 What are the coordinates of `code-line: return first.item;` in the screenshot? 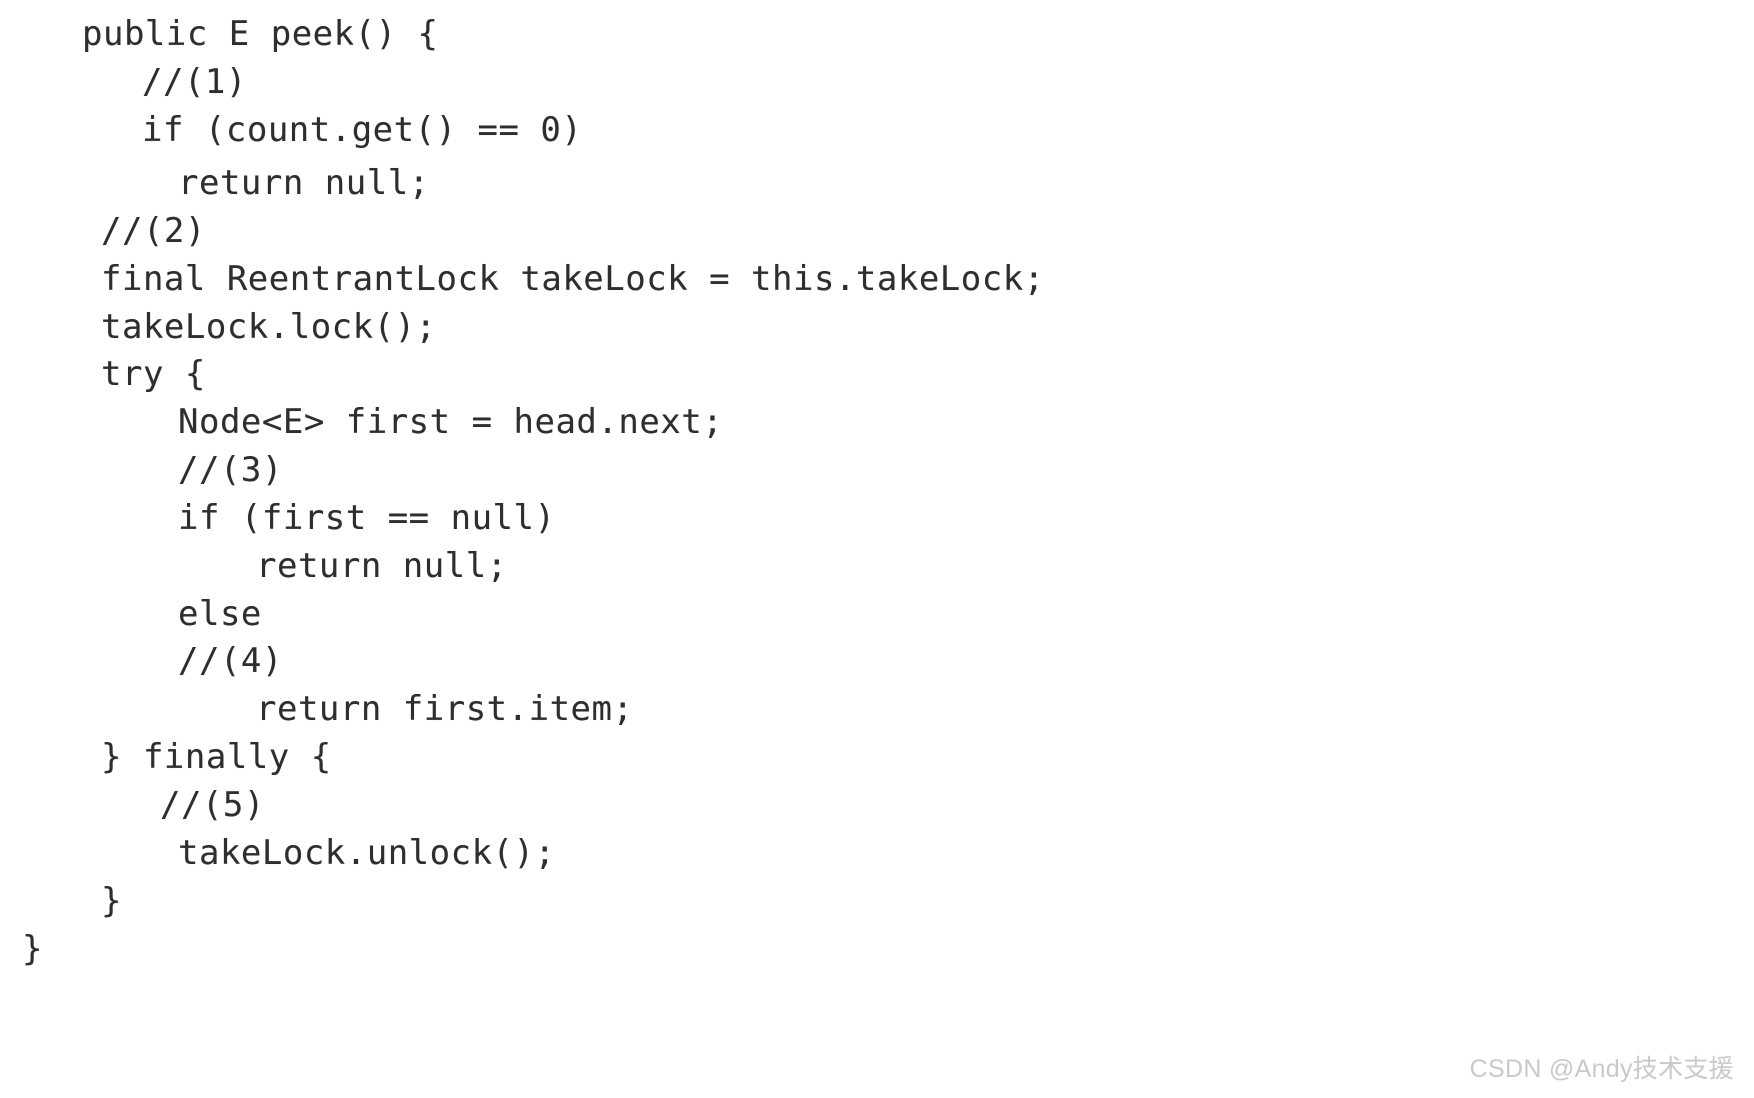 It's located at (445, 709).